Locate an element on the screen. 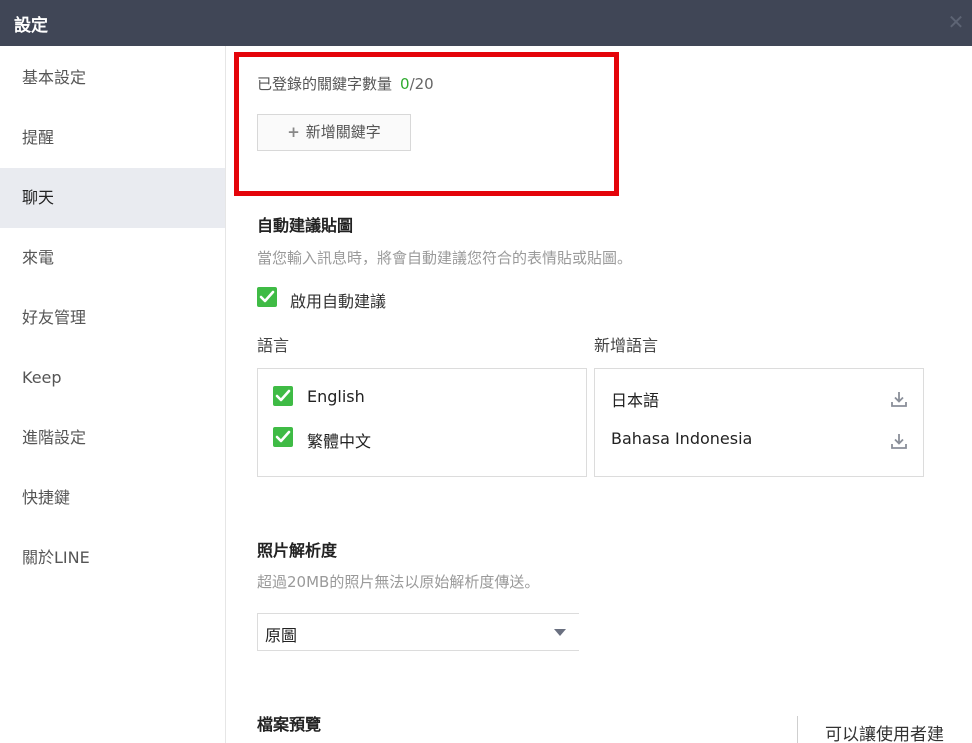 The height and width of the screenshot is (743, 972). title-bar: 設定 ✕ is located at coordinates (486, 23).